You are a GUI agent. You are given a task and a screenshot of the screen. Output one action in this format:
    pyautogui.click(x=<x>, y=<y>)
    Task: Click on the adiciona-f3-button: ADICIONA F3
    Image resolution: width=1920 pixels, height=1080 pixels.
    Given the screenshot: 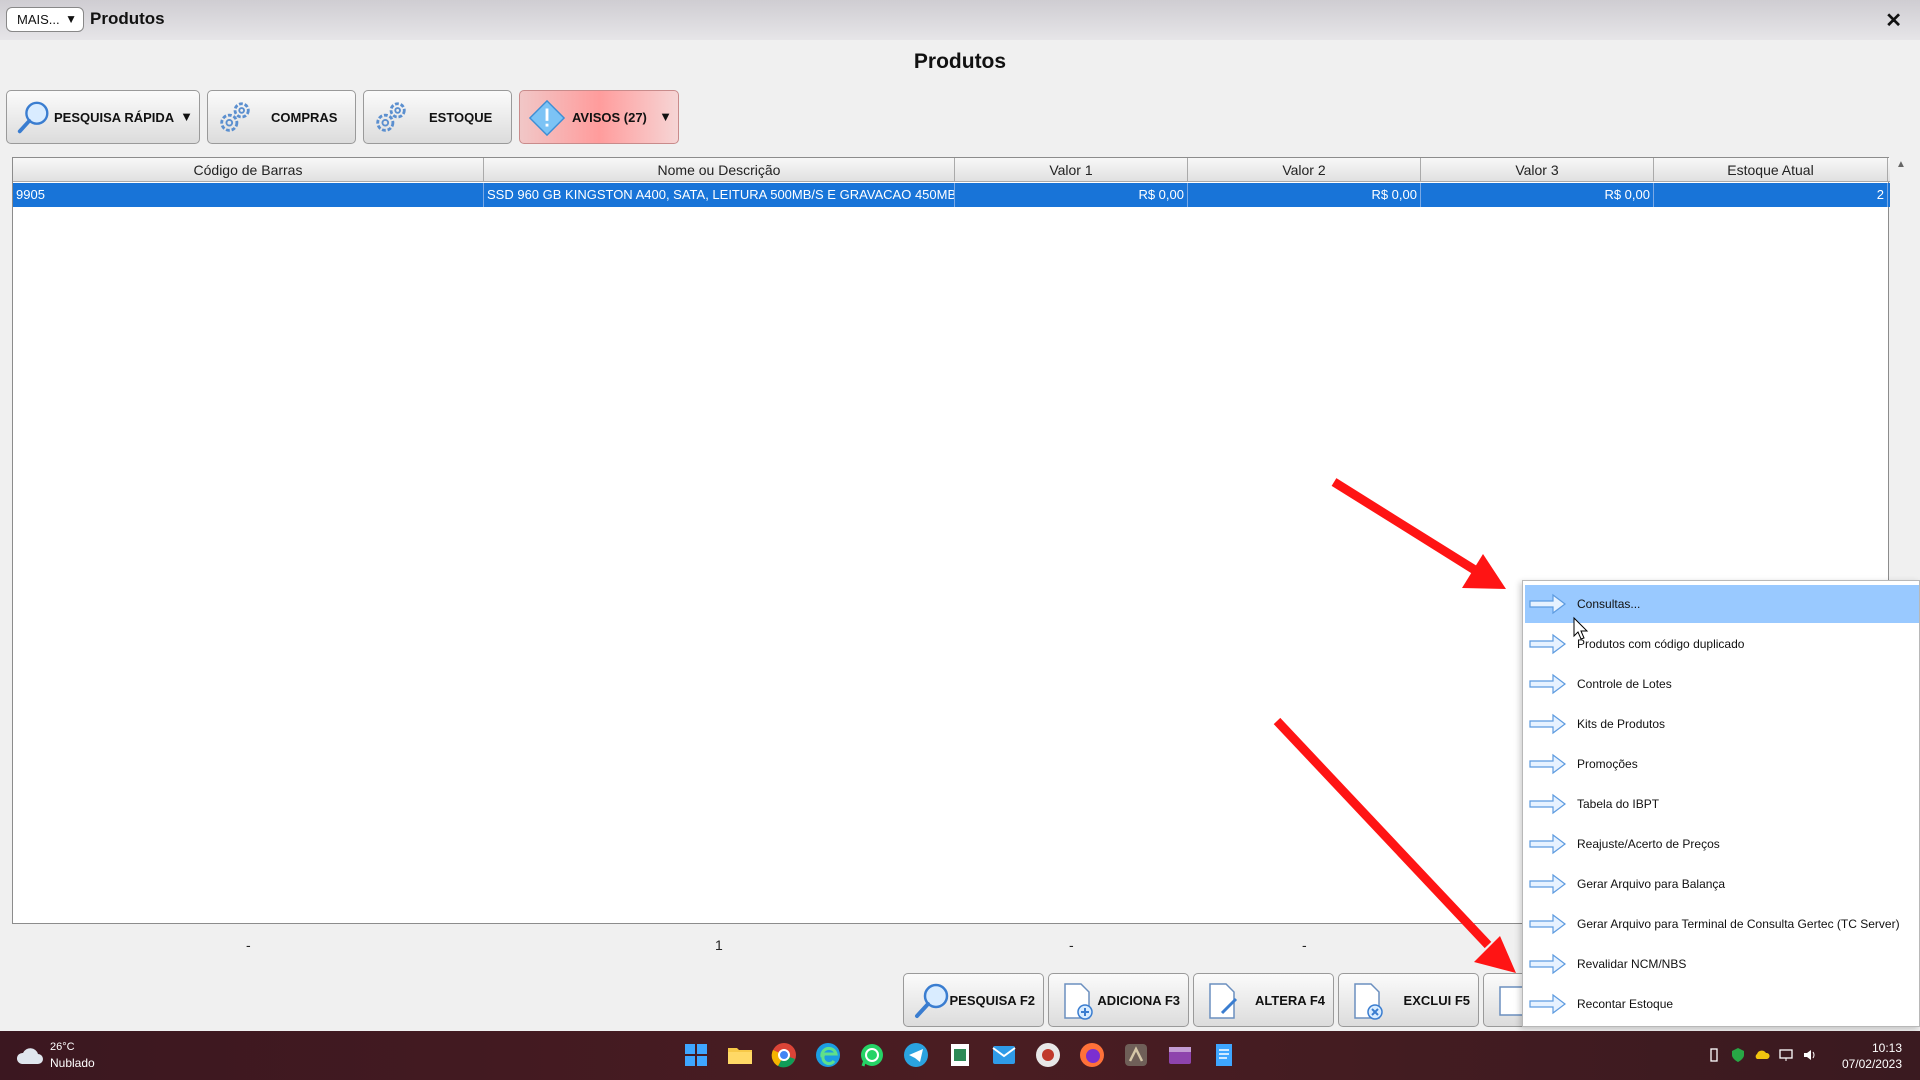 What is the action you would take?
    pyautogui.click(x=1118, y=1000)
    